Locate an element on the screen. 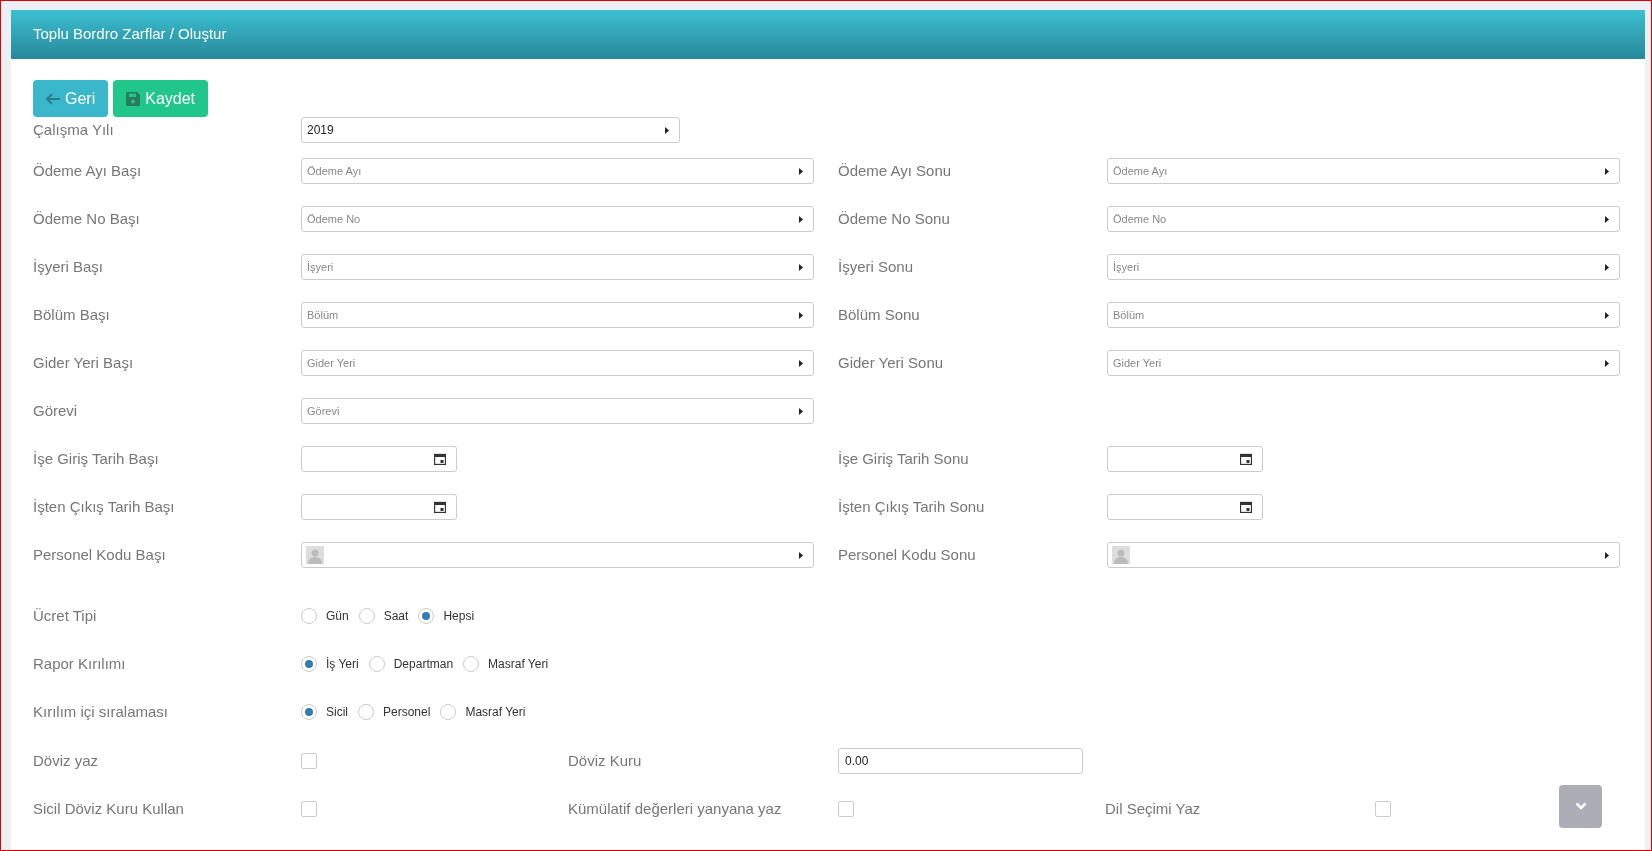  radio-label: Sicil is located at coordinates (337, 712).